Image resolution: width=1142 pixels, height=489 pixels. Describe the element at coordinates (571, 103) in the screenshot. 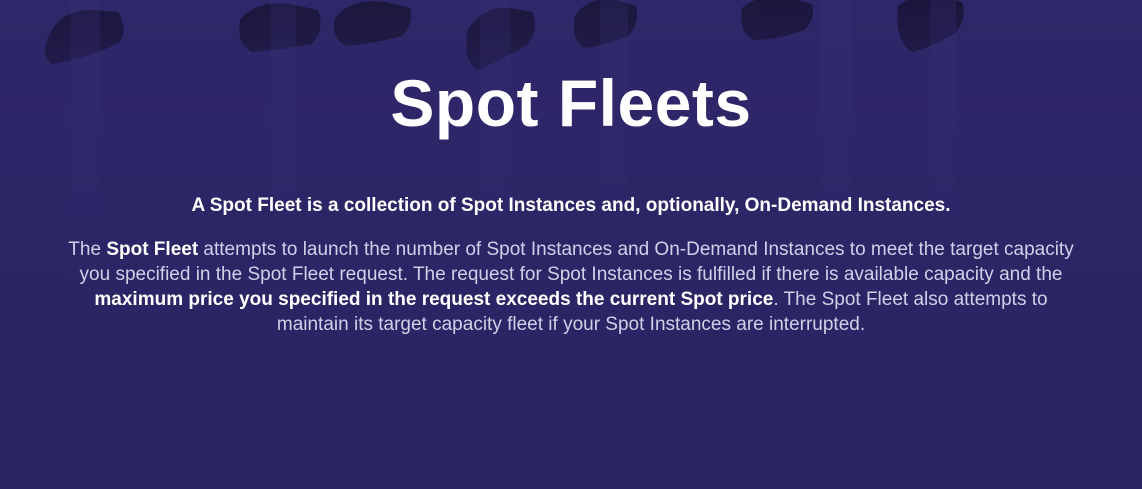

I see `slide-title: Spot Fleets` at that location.